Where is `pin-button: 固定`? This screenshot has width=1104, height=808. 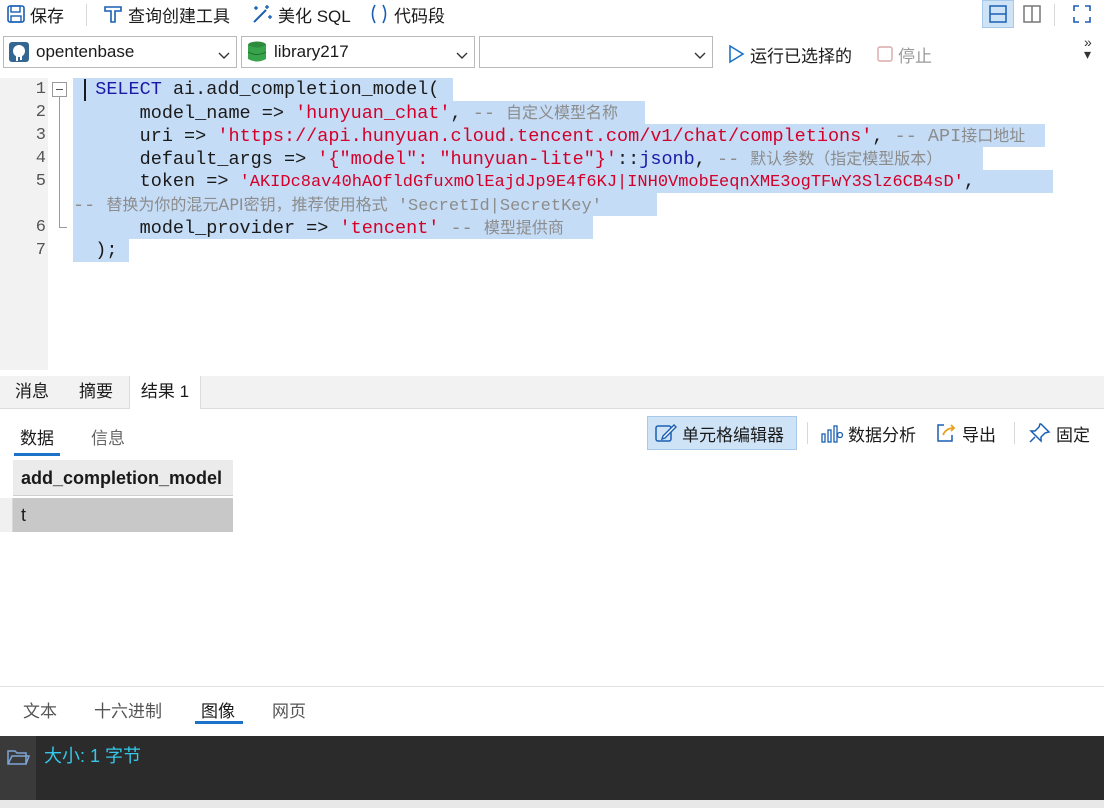 pin-button: 固定 is located at coordinates (1059, 433).